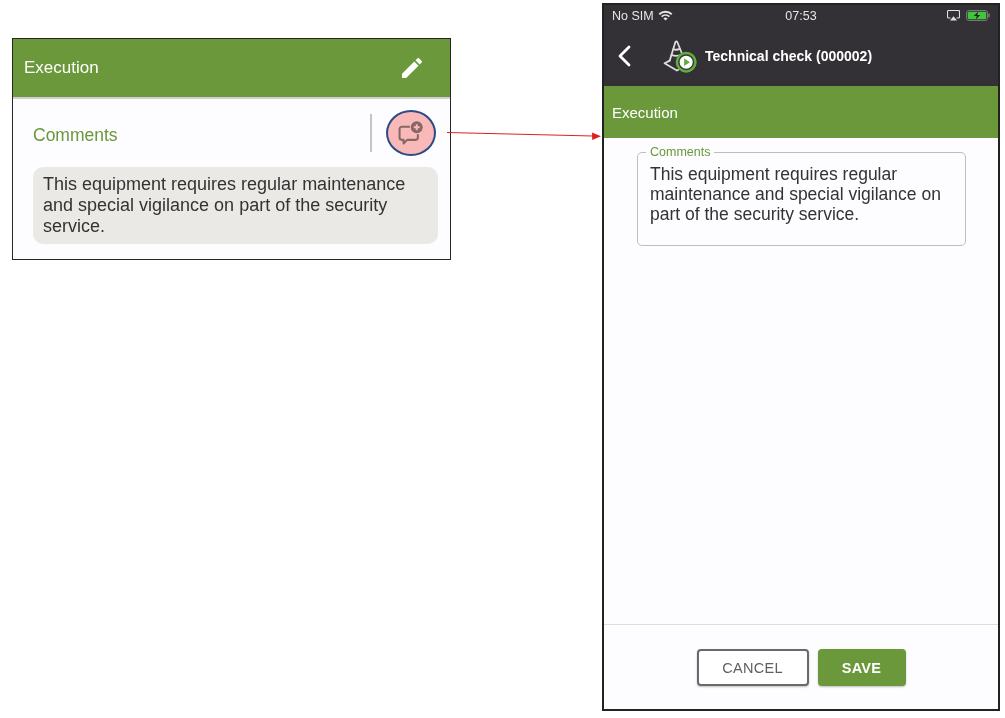 Image resolution: width=1005 pixels, height=718 pixels. What do you see at coordinates (796, 194) in the screenshot?
I see `comments-value: This equipment requires regular maintenance and special vigilance on part of the security service.` at bounding box center [796, 194].